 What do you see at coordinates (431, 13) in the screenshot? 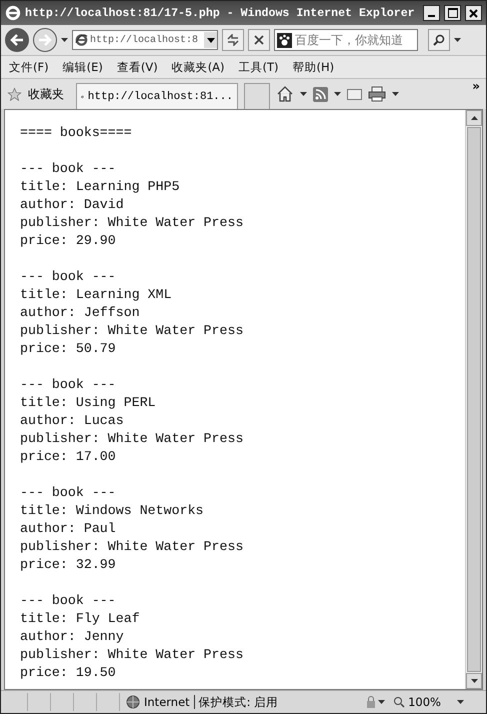
I see `minimize-button` at bounding box center [431, 13].